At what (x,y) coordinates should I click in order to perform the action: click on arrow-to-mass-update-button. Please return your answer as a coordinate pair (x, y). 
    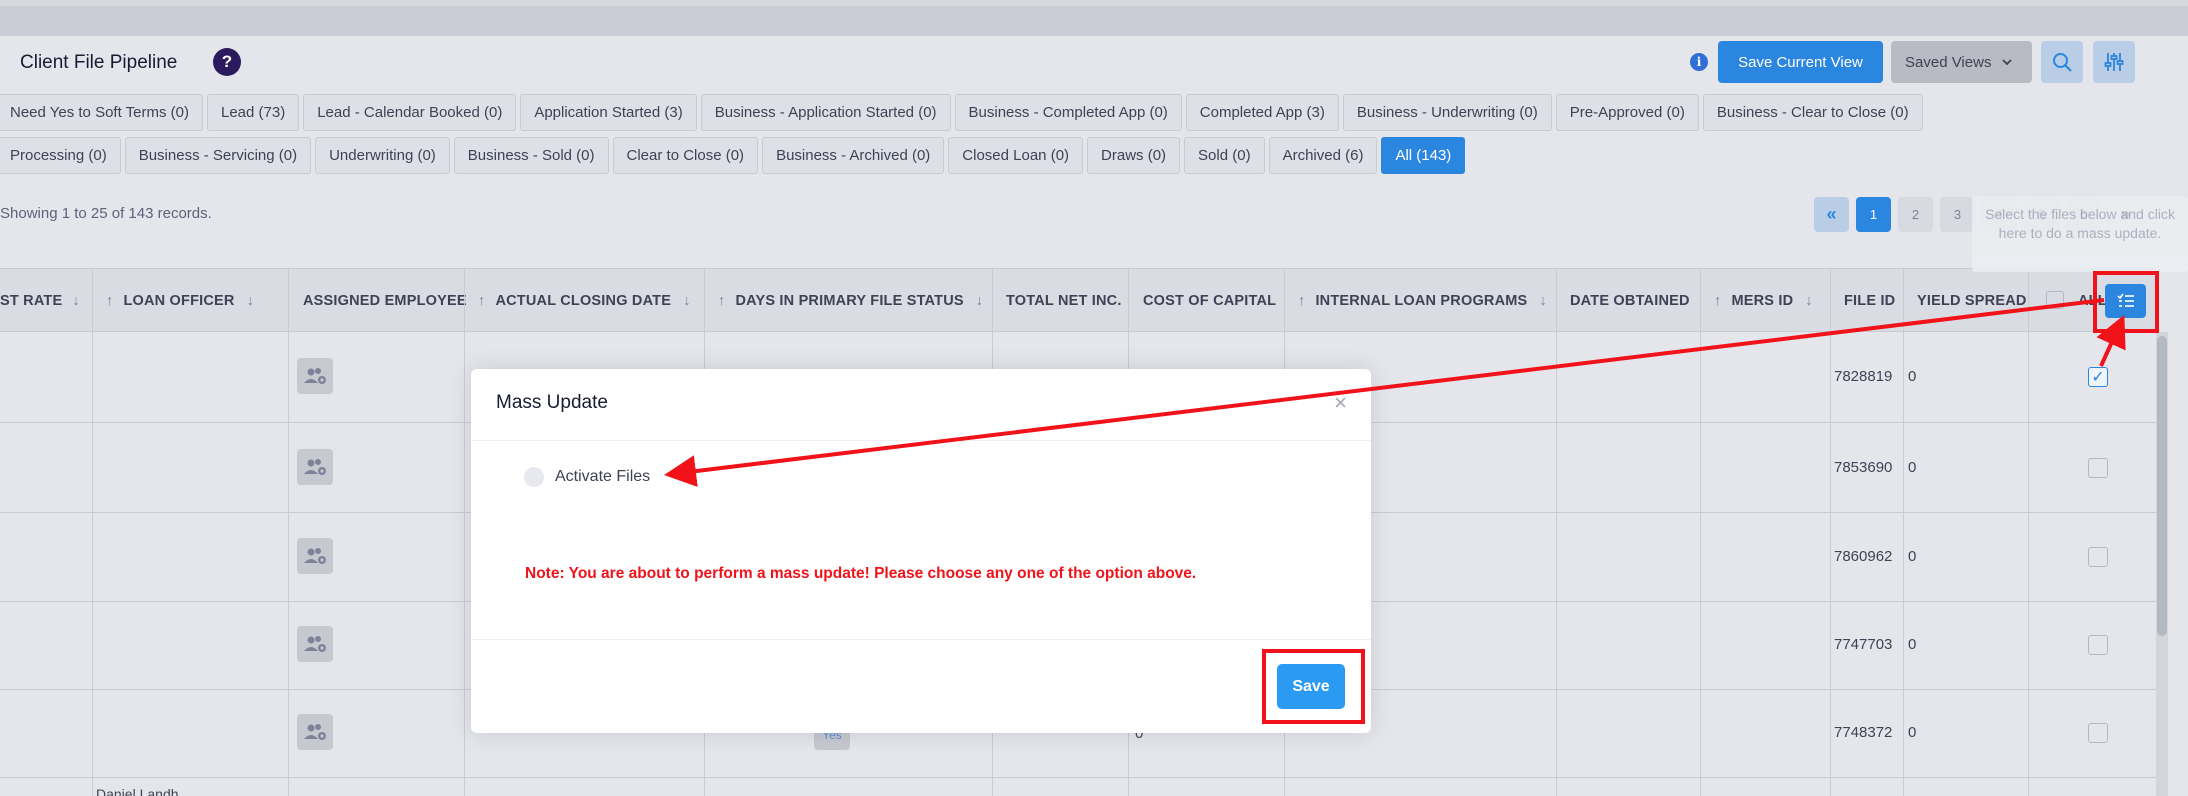
    Looking at the image, I should click on (2111, 340).